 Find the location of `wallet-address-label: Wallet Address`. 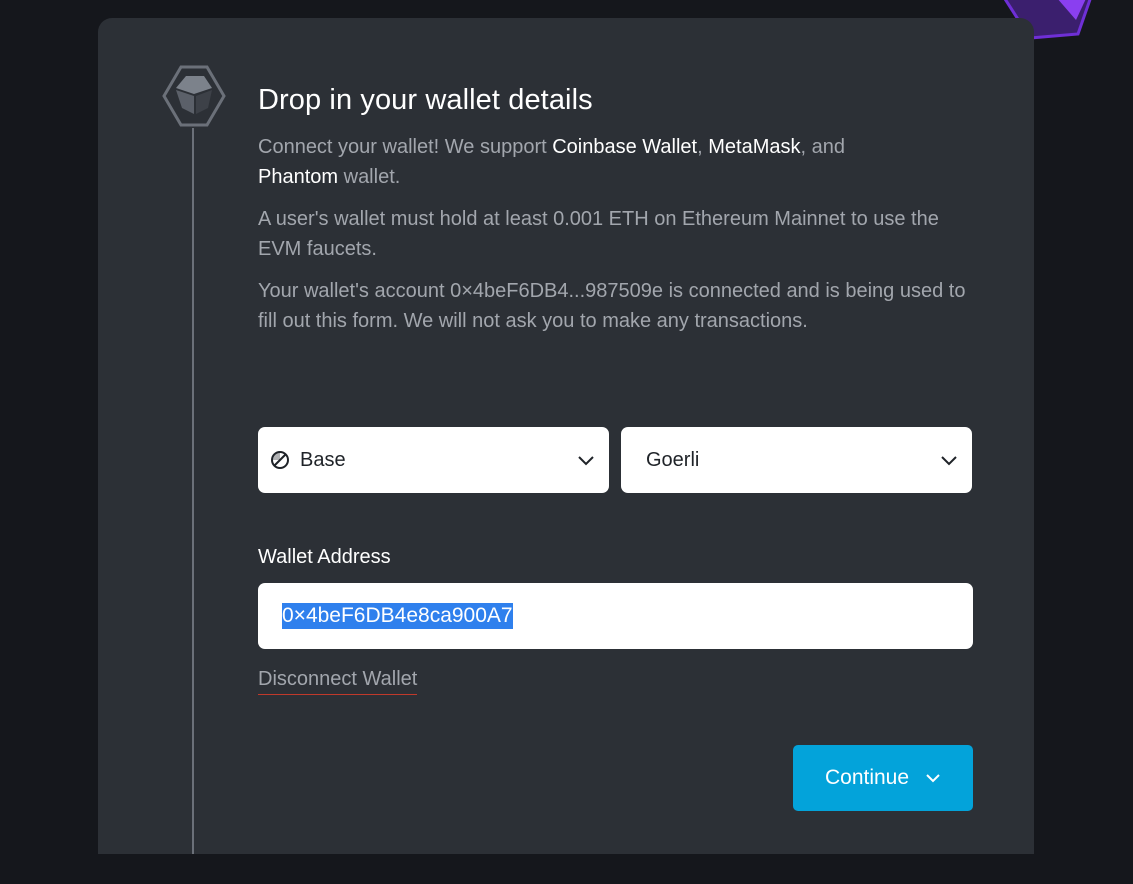

wallet-address-label: Wallet Address is located at coordinates (324, 557).